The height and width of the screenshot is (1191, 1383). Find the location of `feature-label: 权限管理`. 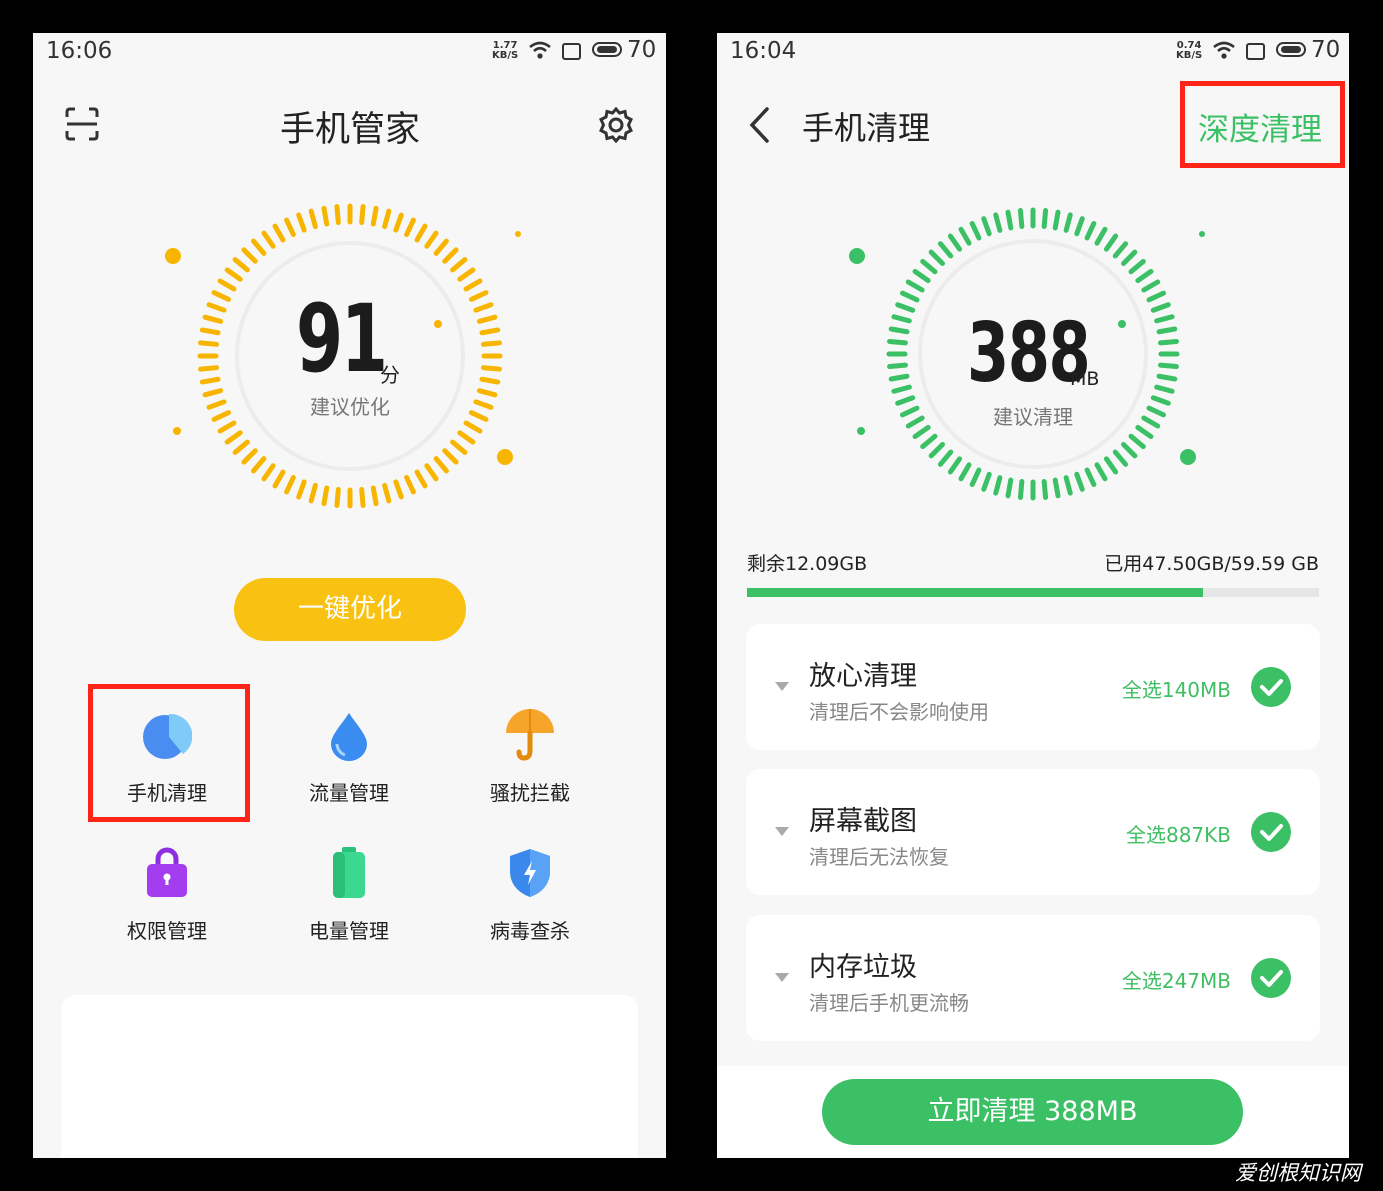

feature-label: 权限管理 is located at coordinates (167, 931).